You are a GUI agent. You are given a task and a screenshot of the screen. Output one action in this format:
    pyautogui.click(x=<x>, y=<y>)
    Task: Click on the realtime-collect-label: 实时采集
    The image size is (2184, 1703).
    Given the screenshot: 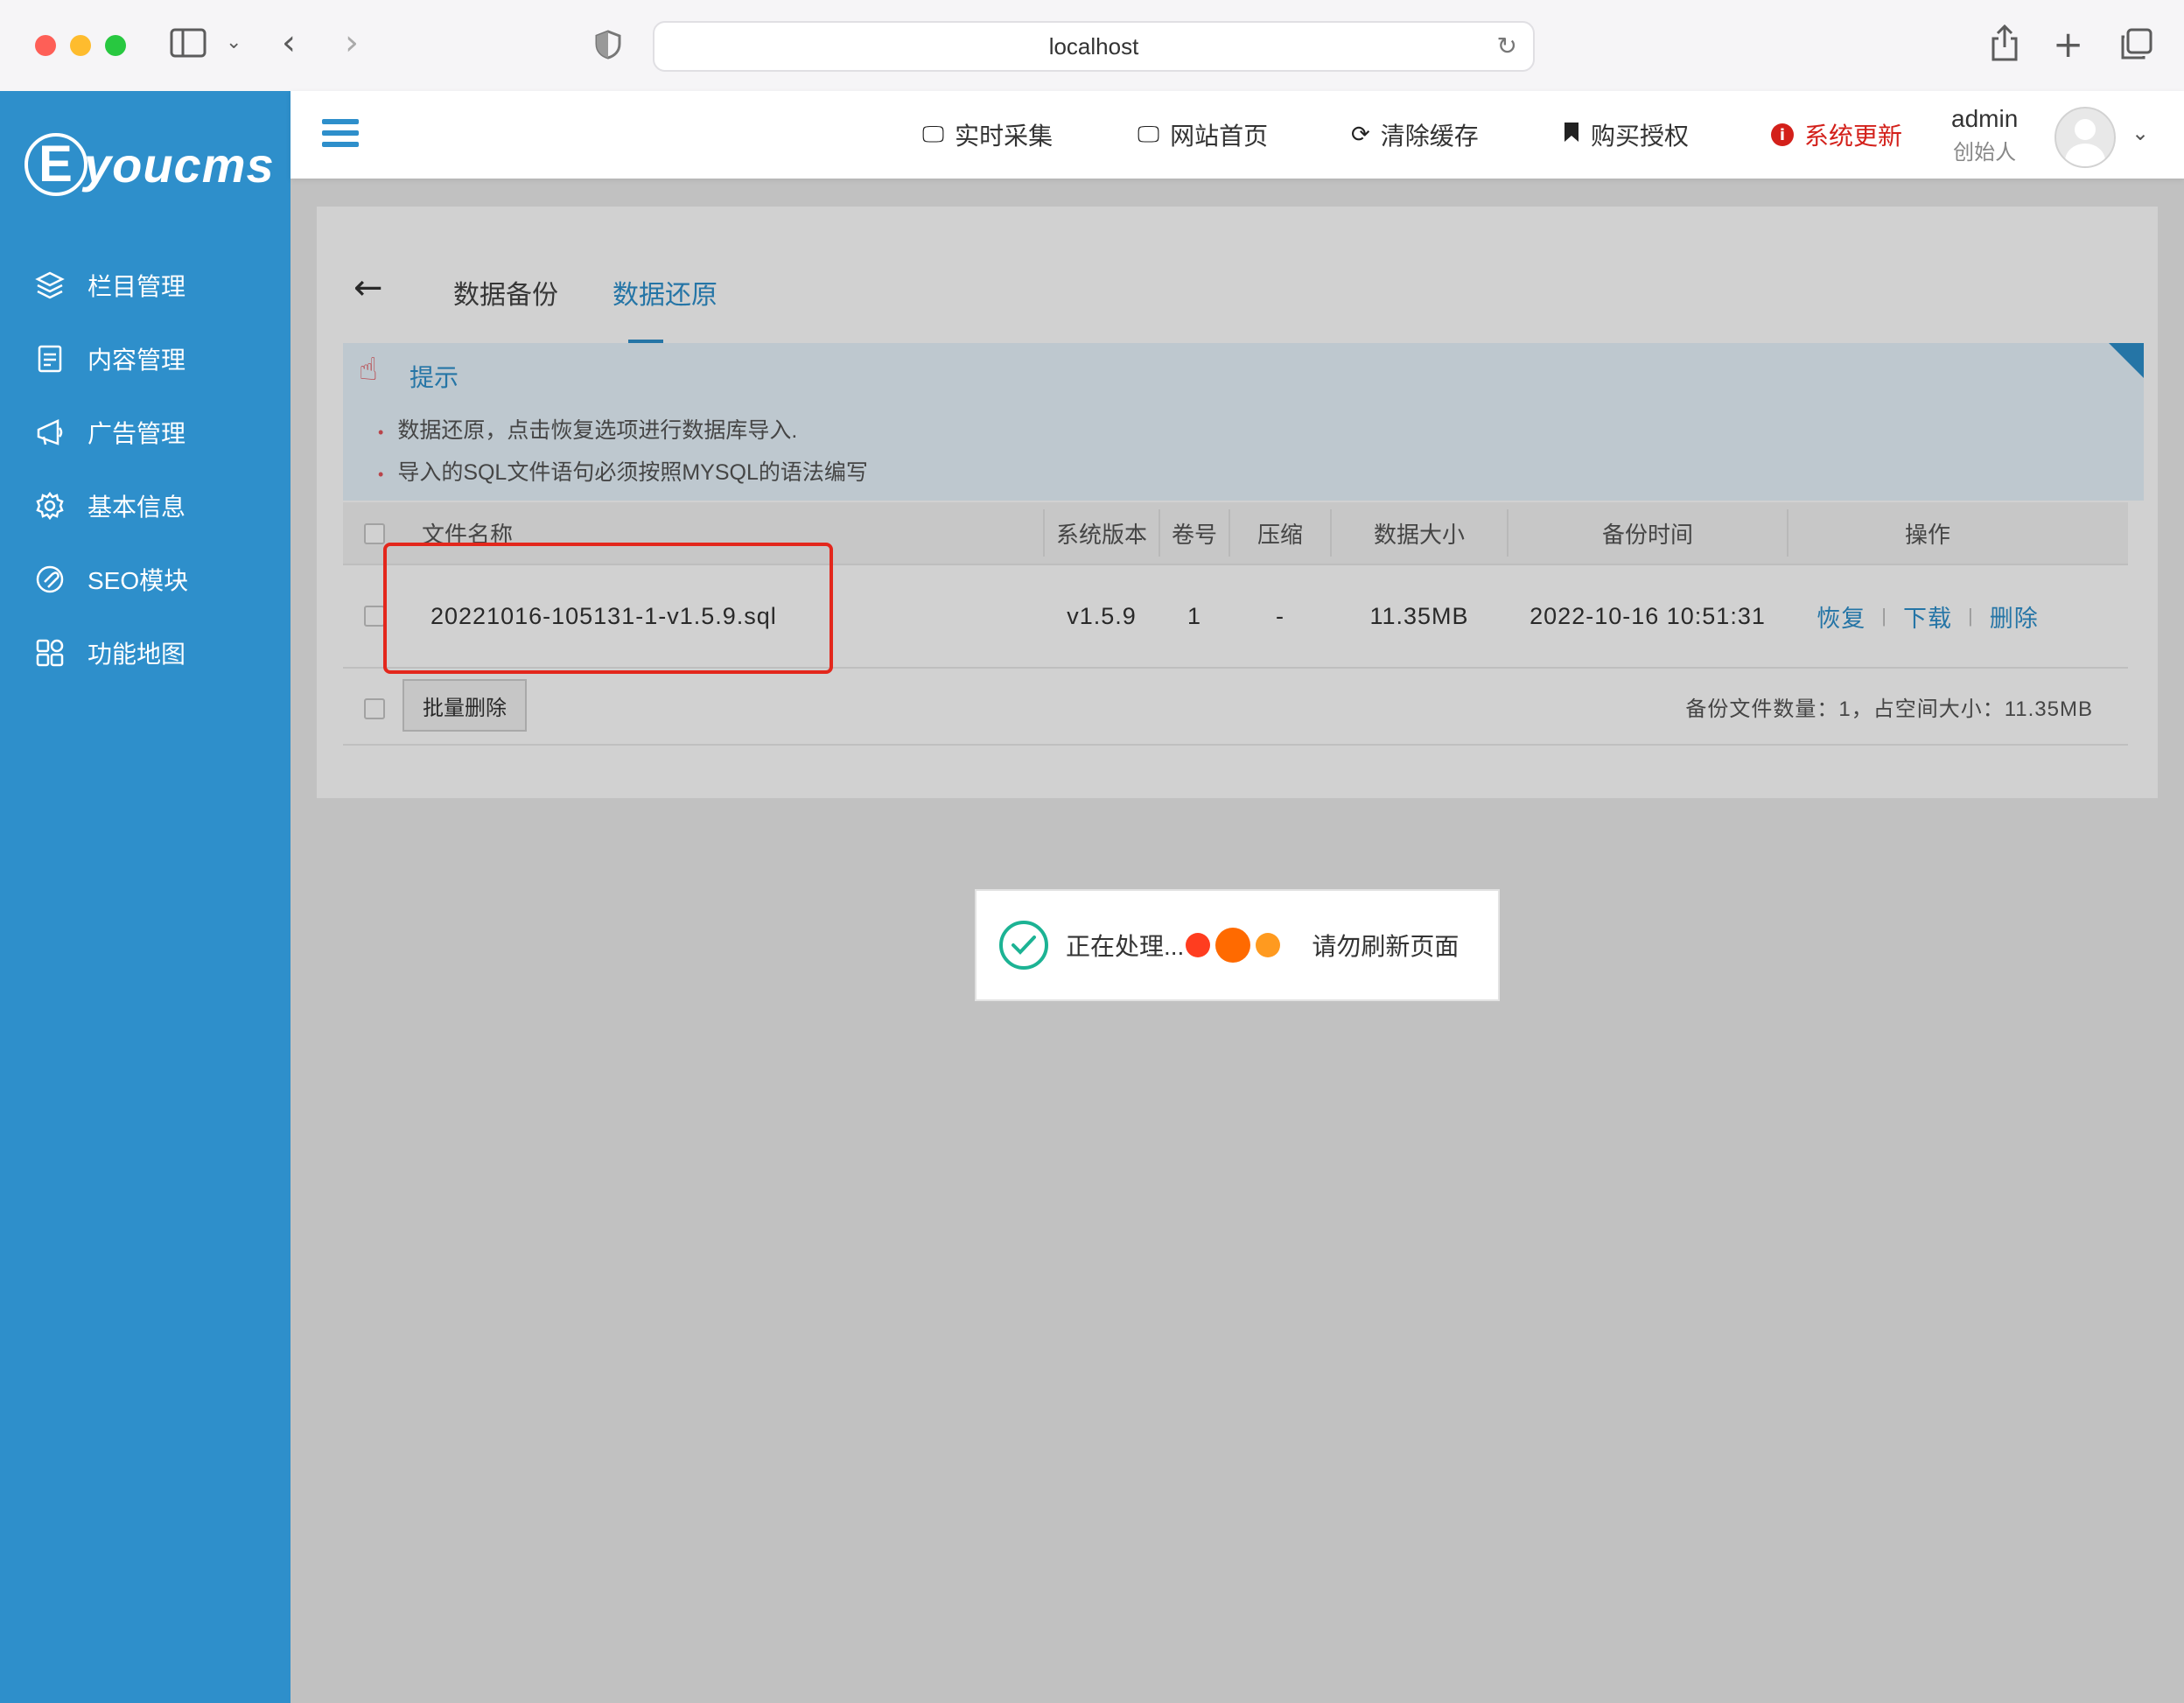 What is the action you would take?
    pyautogui.click(x=1004, y=136)
    